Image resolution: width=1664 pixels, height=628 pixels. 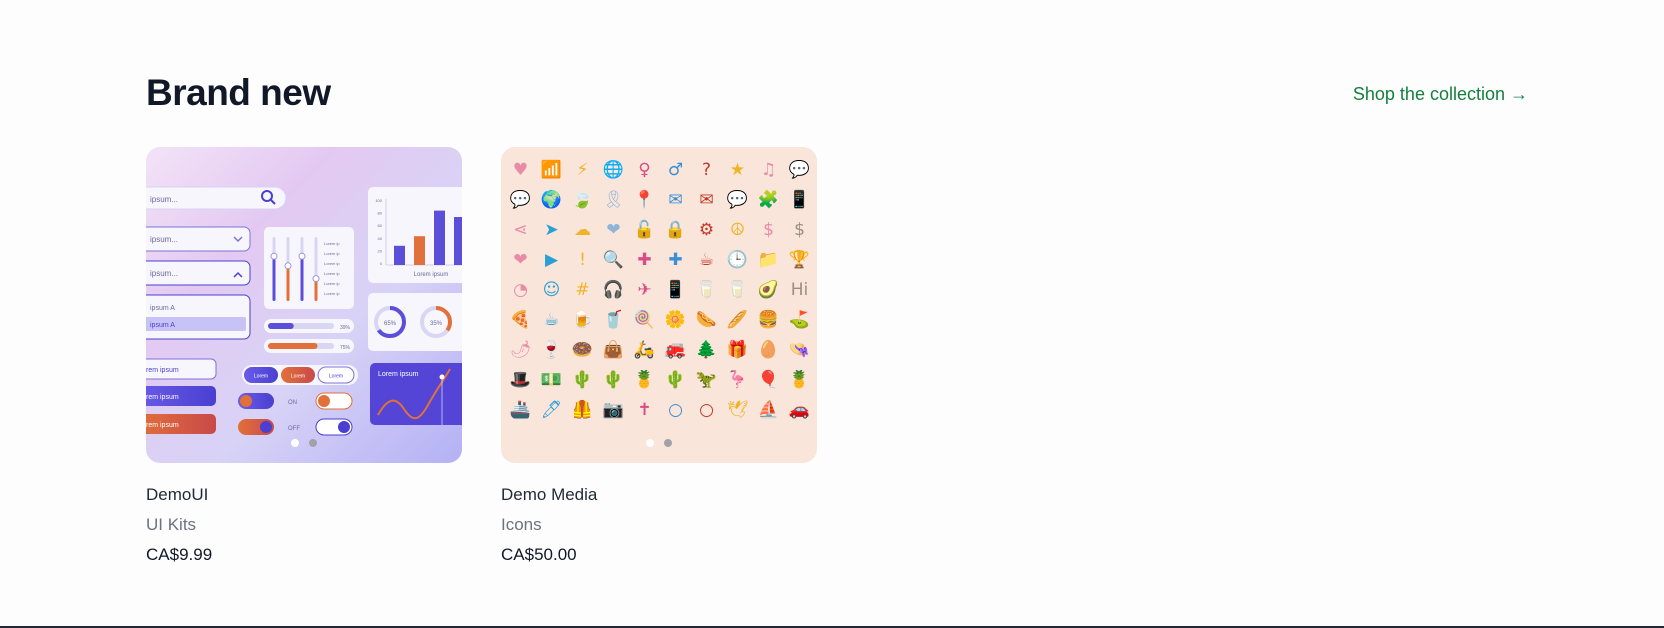 I want to click on icon-set-item: 🍺, so click(x=582, y=320).